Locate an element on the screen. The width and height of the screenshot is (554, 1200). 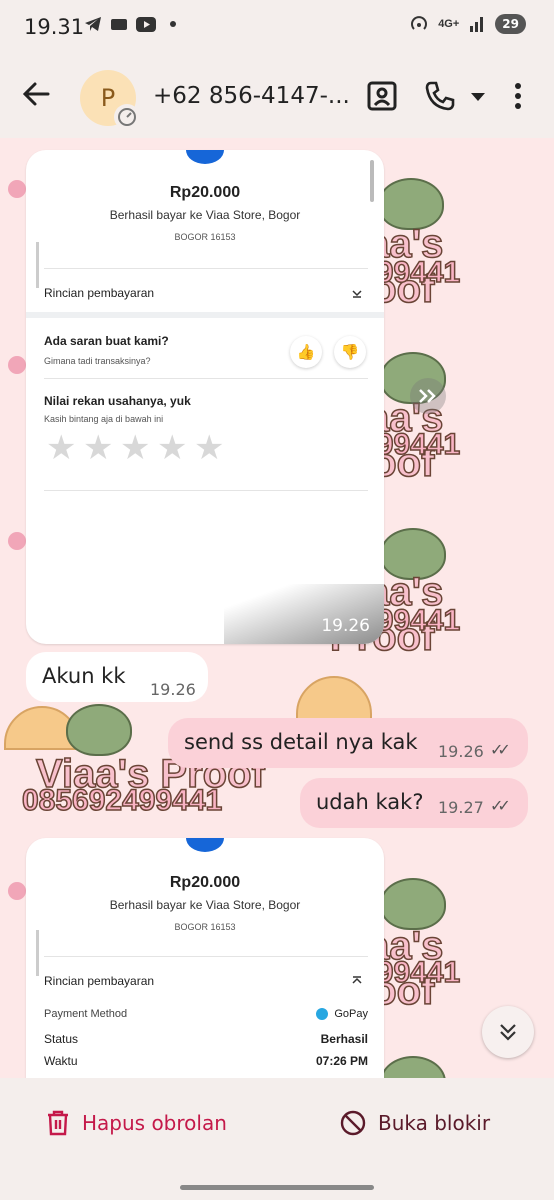
unblock-label: Buka blokir is located at coordinates (434, 1123).